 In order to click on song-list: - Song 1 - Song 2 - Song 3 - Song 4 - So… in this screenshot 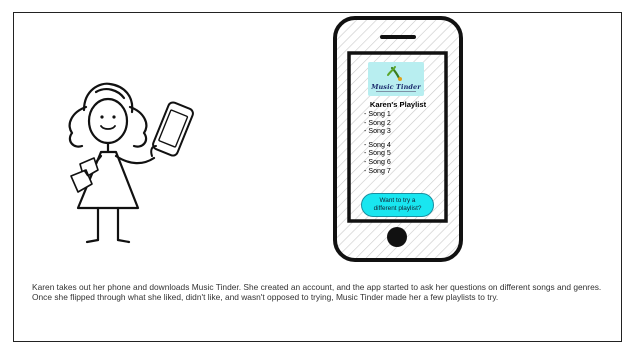, I will do `click(377, 142)`.